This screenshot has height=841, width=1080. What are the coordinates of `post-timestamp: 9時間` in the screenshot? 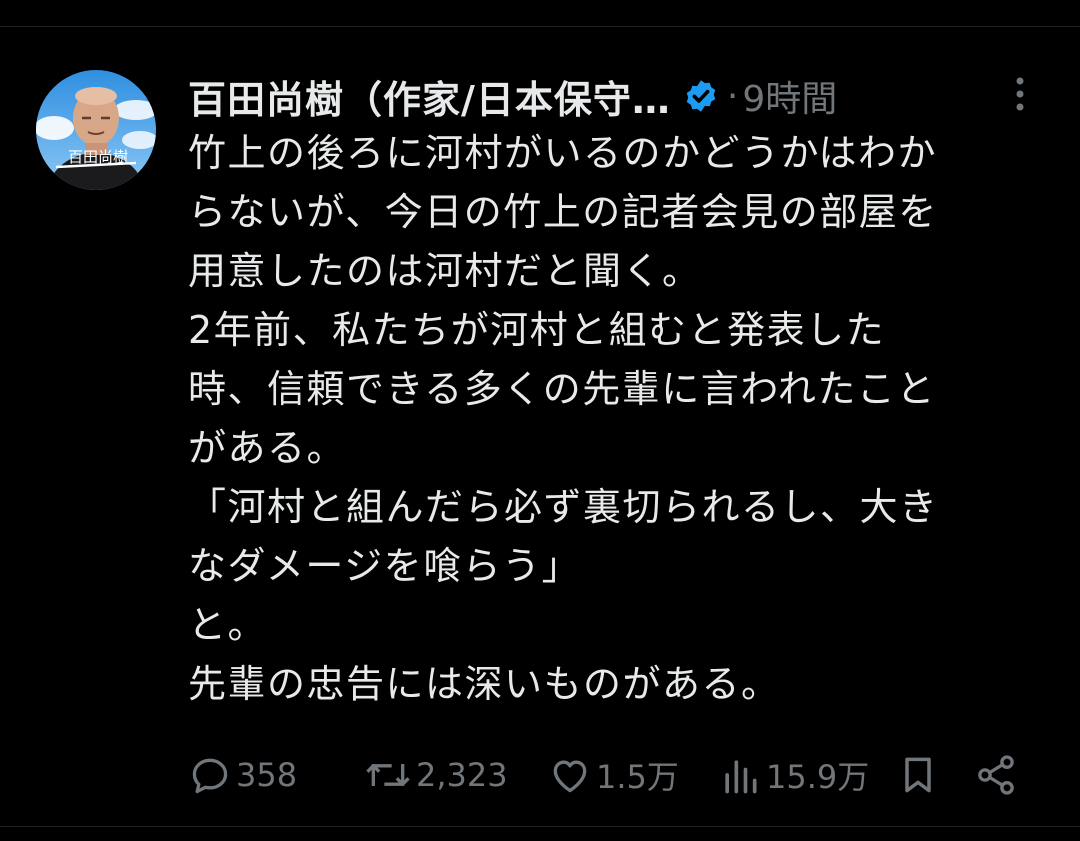 It's located at (789, 96).